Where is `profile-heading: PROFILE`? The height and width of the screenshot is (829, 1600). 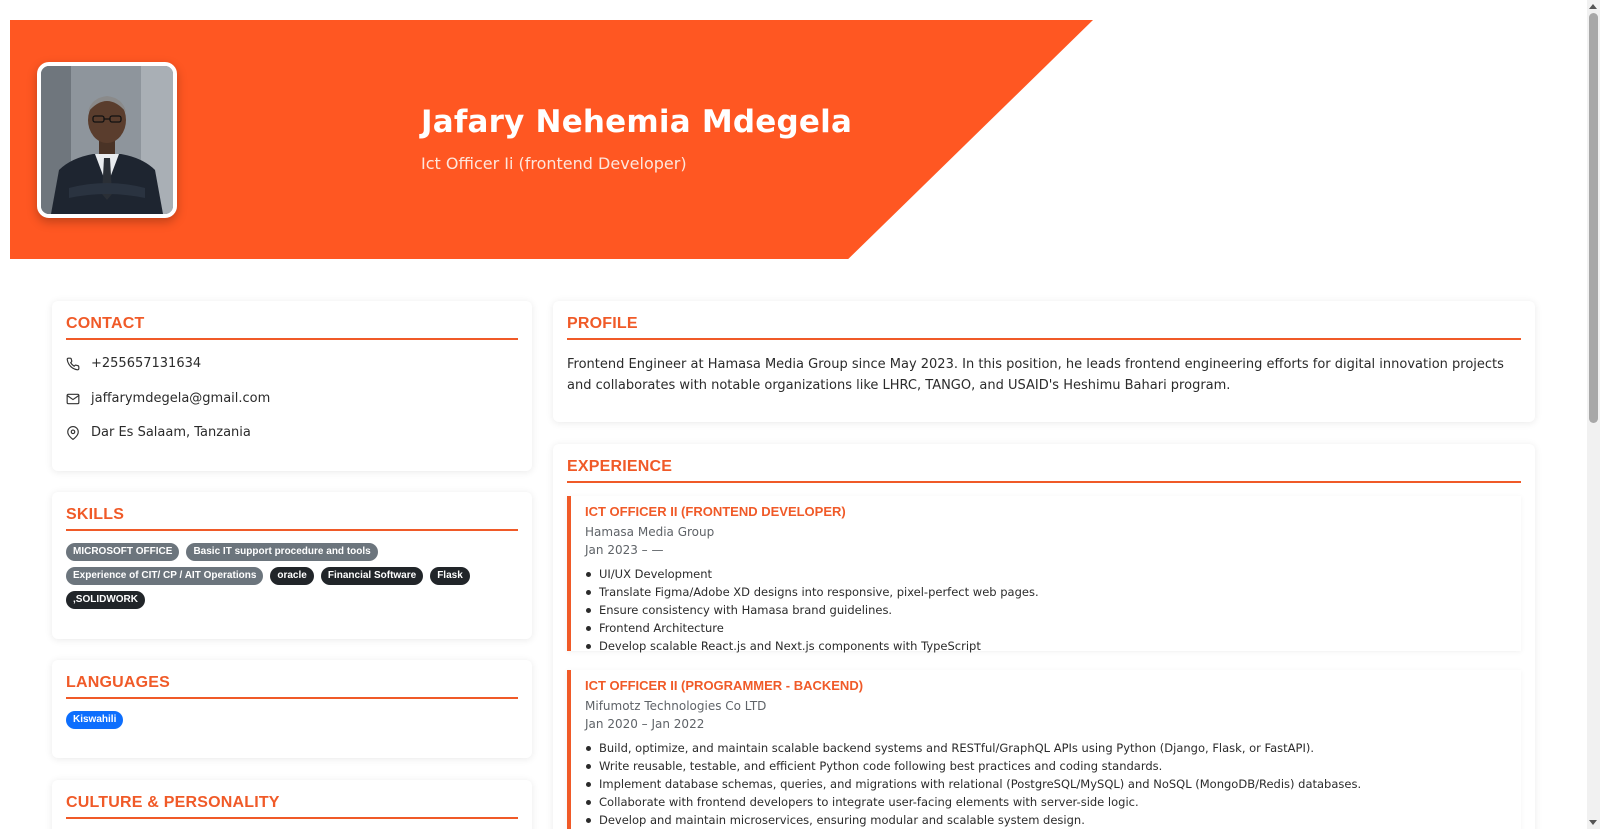
profile-heading: PROFILE is located at coordinates (1044, 327).